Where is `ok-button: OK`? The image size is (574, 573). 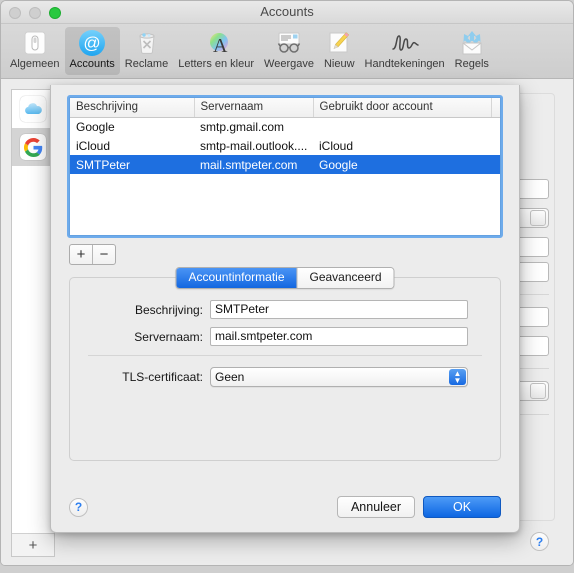
ok-button: OK is located at coordinates (462, 507).